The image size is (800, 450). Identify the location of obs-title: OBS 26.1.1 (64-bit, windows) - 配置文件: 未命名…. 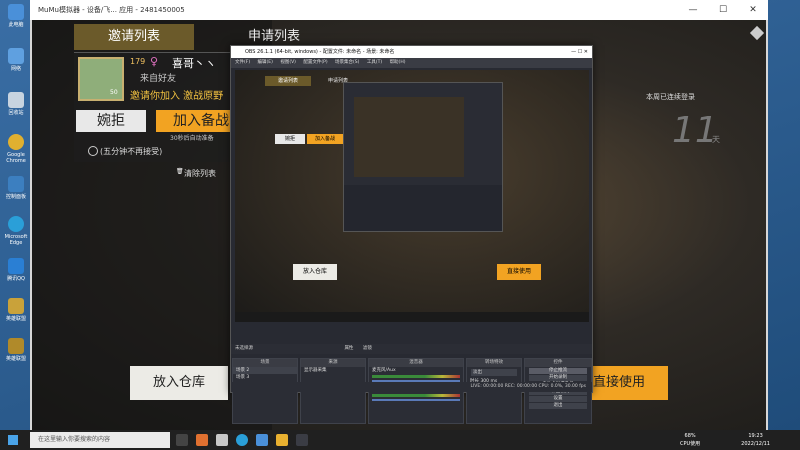
(320, 52).